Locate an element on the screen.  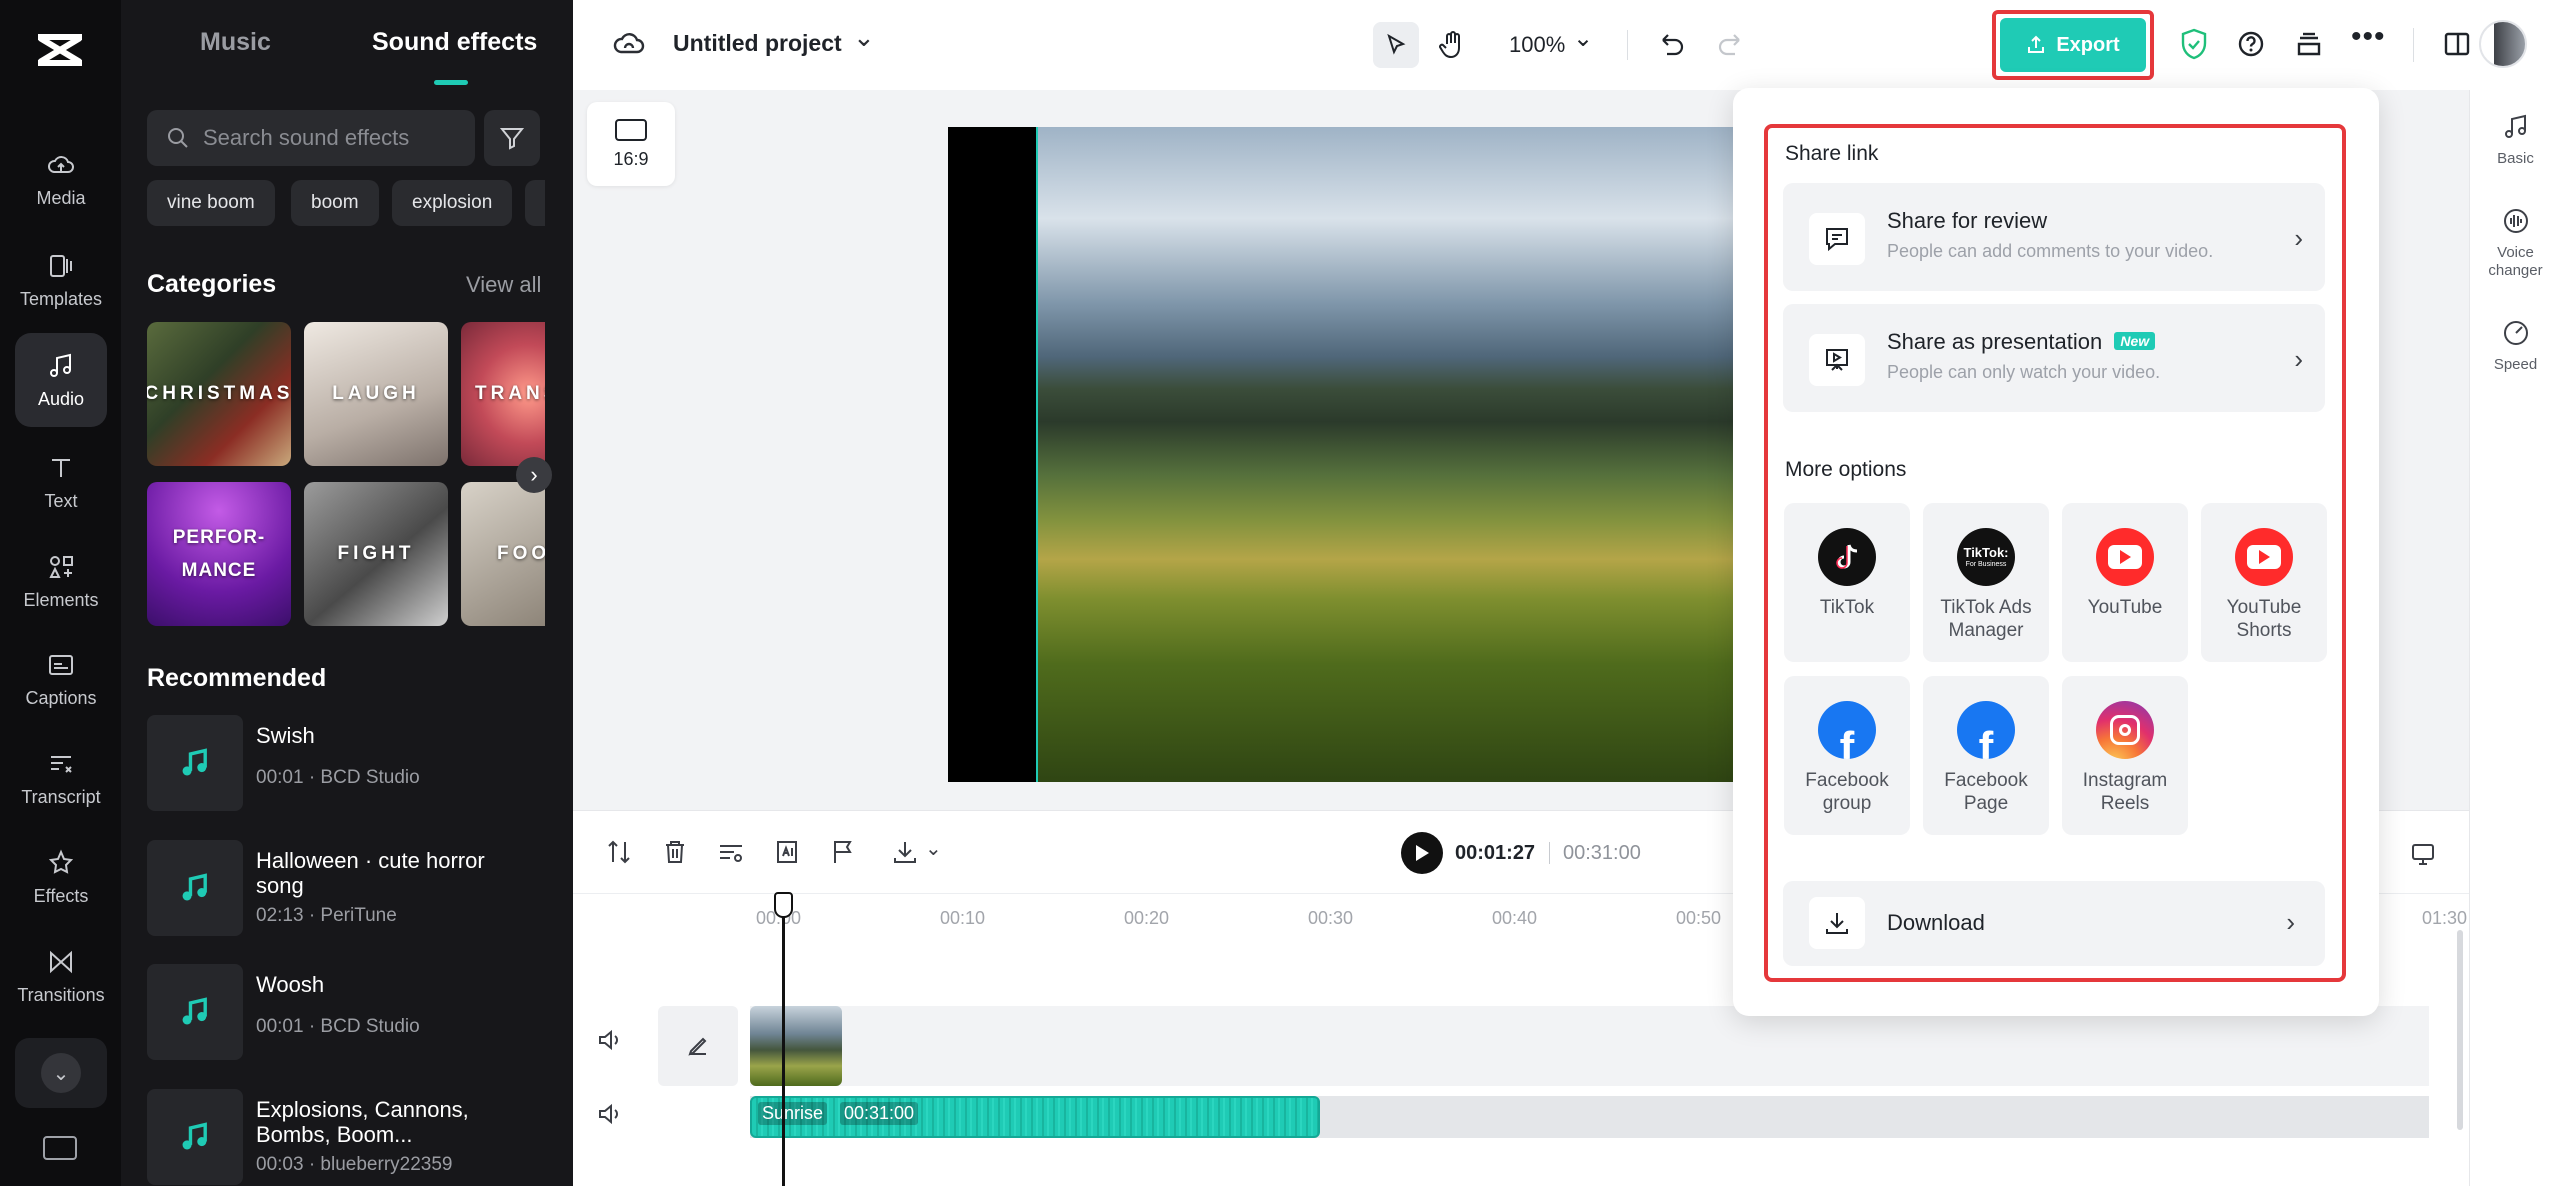
music-note-icon is located at coordinates (195, 1012).